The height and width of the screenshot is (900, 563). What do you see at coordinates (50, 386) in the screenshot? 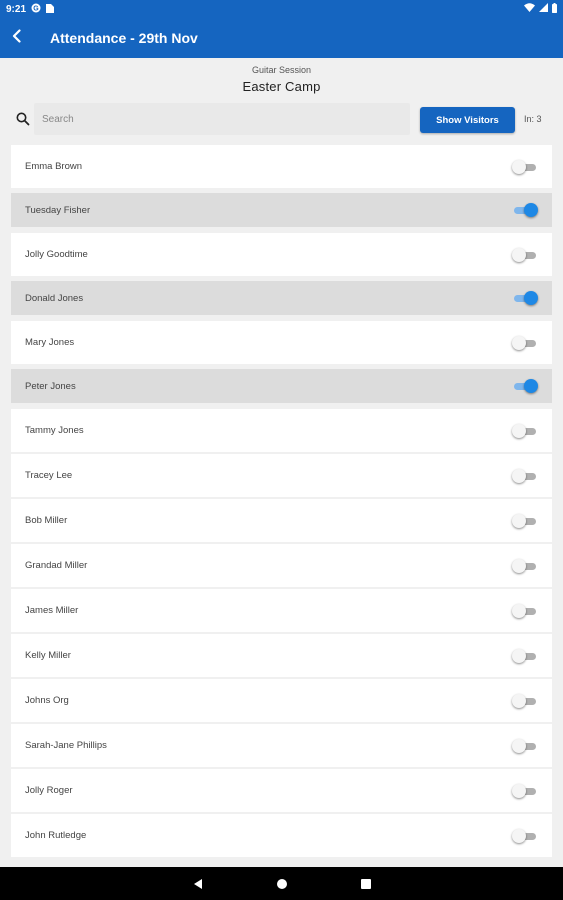
I see `attendee-name: Peter Jones` at bounding box center [50, 386].